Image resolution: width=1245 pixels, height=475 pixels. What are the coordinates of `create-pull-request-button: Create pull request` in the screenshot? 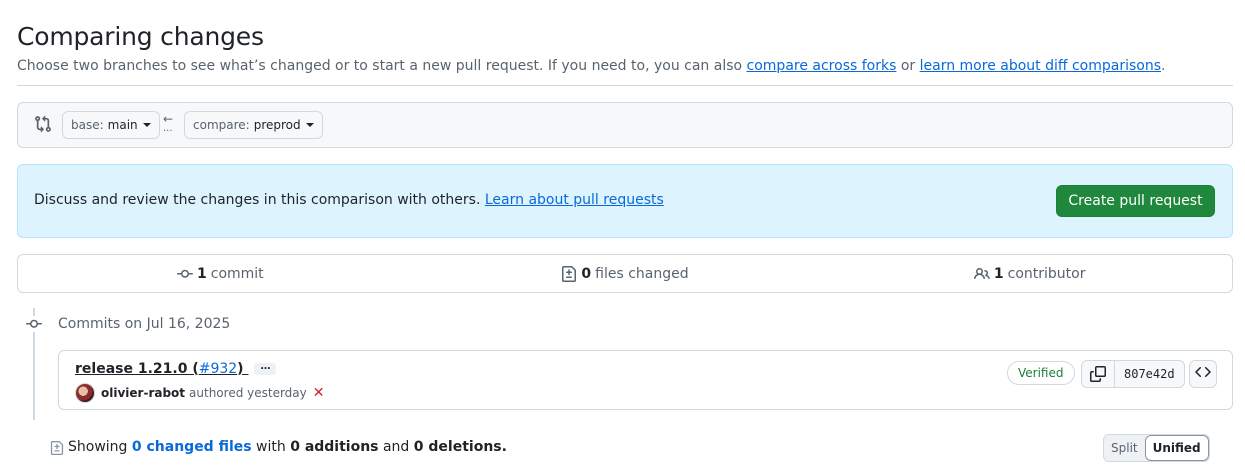 It's located at (1135, 201).